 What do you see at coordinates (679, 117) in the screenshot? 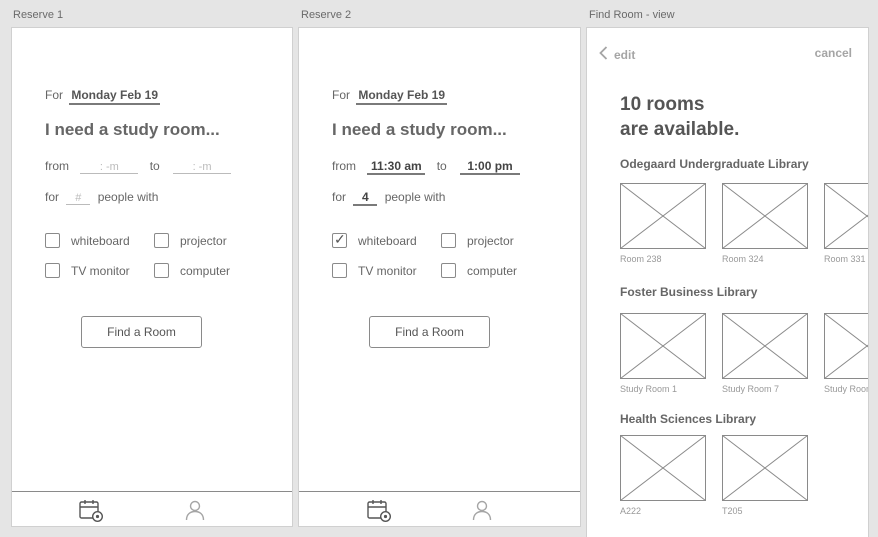
I see `availability-heading: 10 rooms are available.` at bounding box center [679, 117].